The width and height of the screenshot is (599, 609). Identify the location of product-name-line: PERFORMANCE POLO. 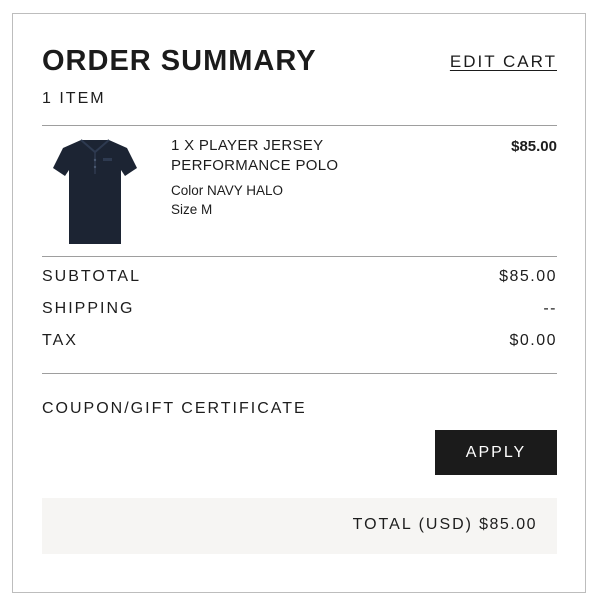
(255, 165).